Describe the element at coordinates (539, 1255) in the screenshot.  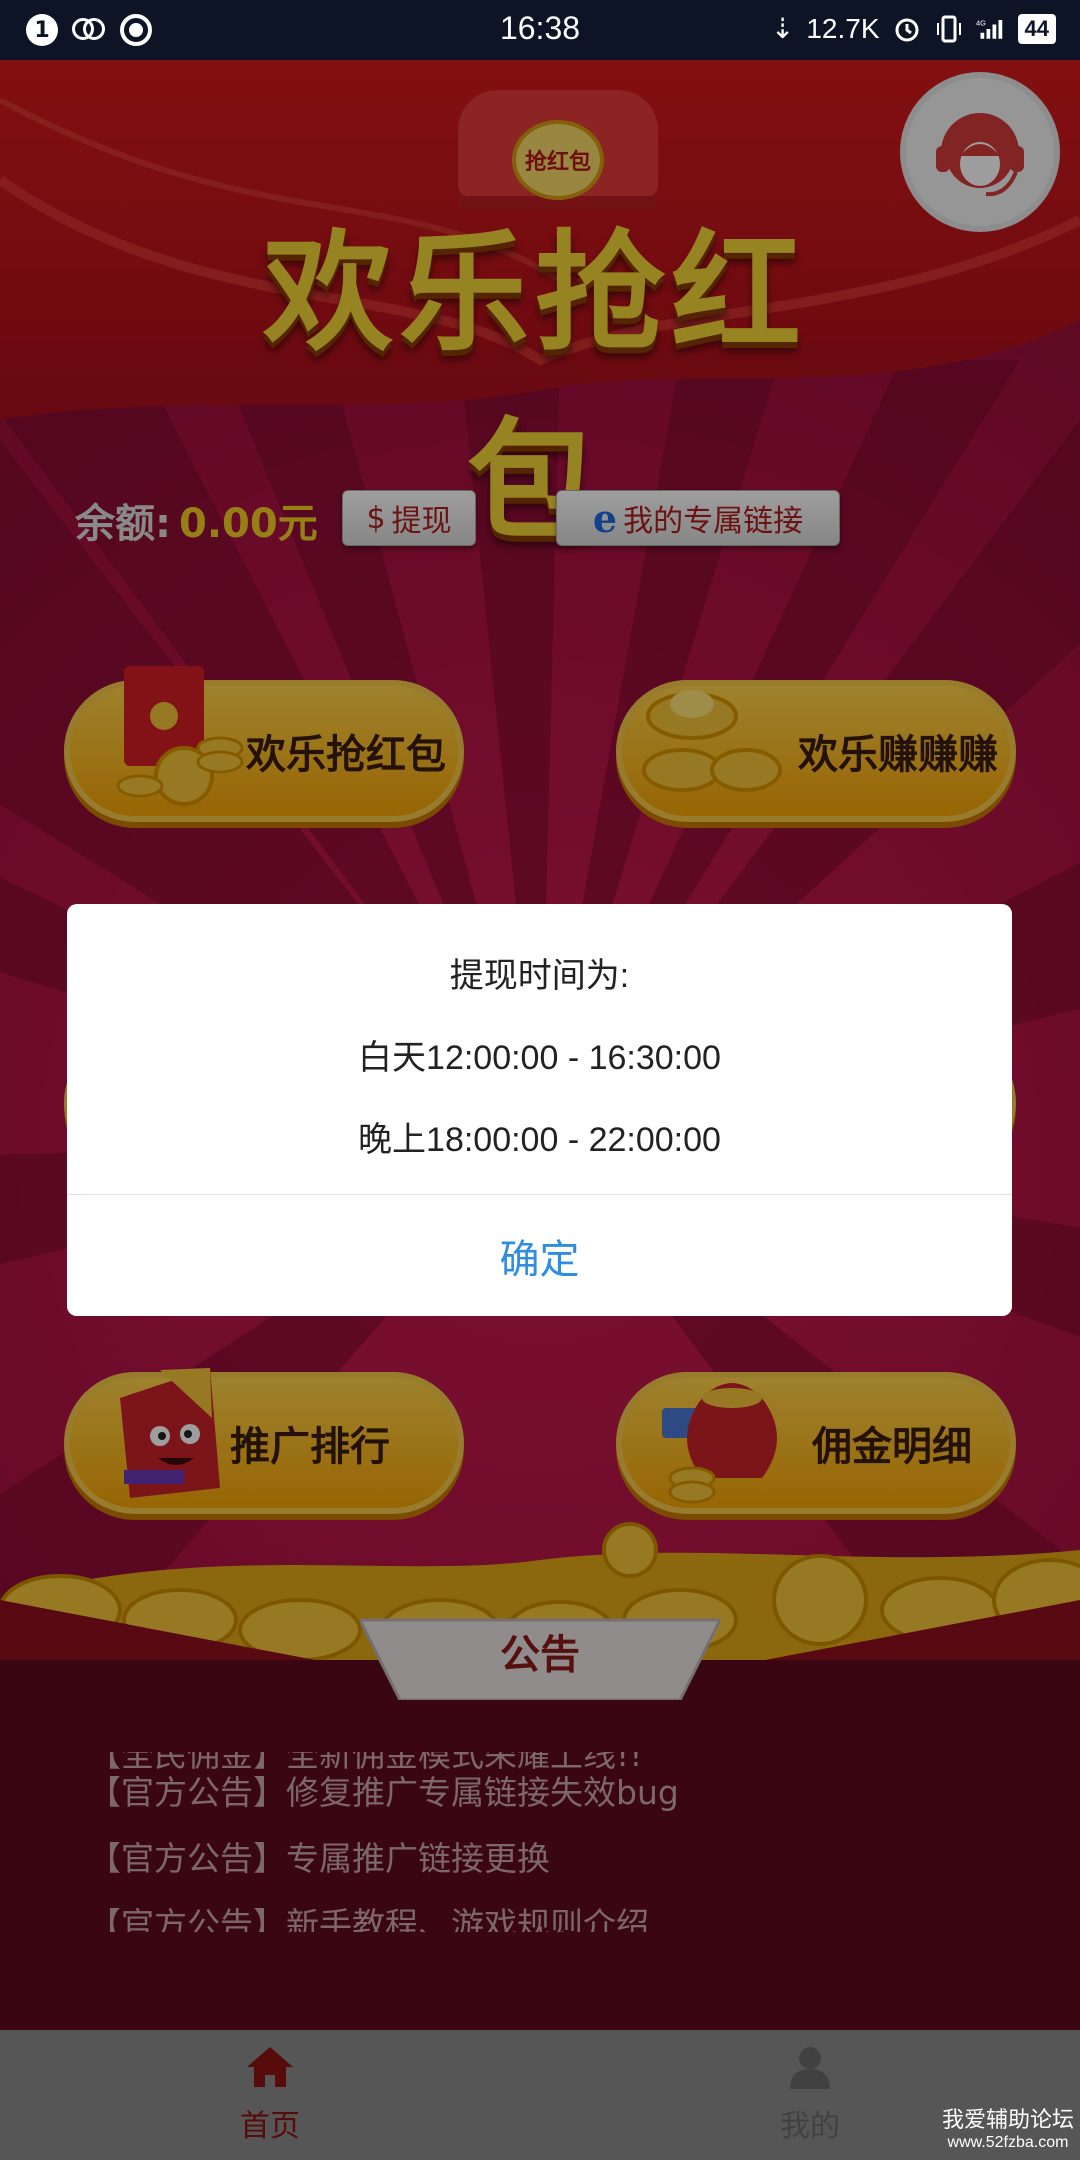
I see `confirm-button: 确定` at that location.